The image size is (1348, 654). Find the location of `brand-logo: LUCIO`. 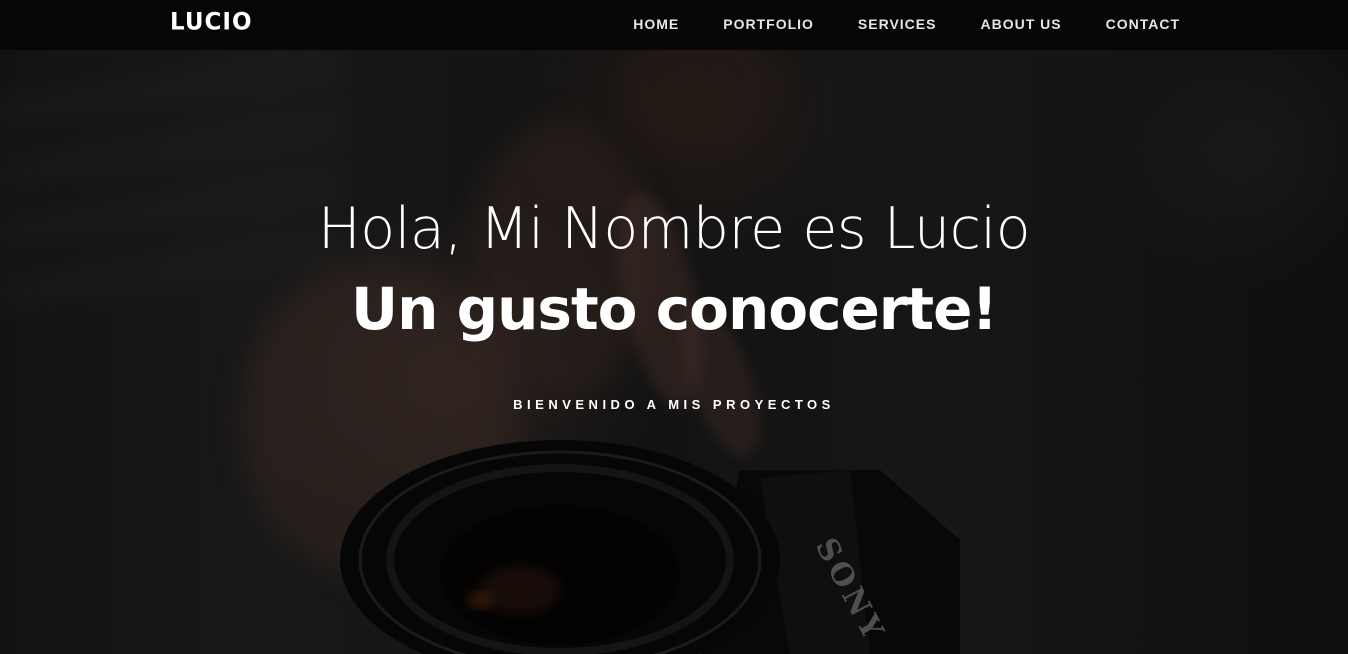

brand-logo: LUCIO is located at coordinates (211, 21).